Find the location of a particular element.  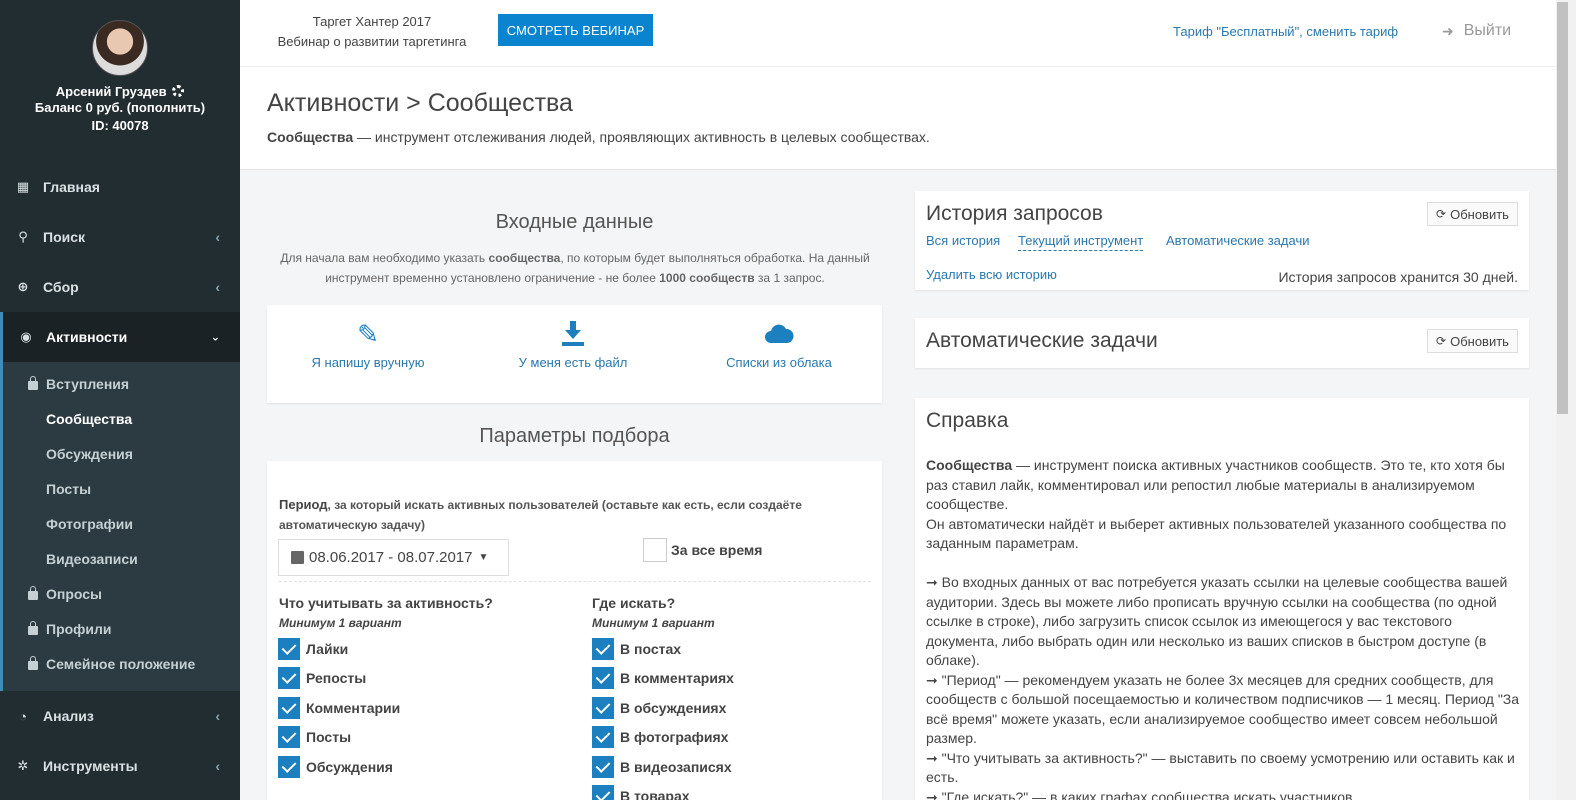

upload-file-label: У меня есть файл is located at coordinates (573, 362).